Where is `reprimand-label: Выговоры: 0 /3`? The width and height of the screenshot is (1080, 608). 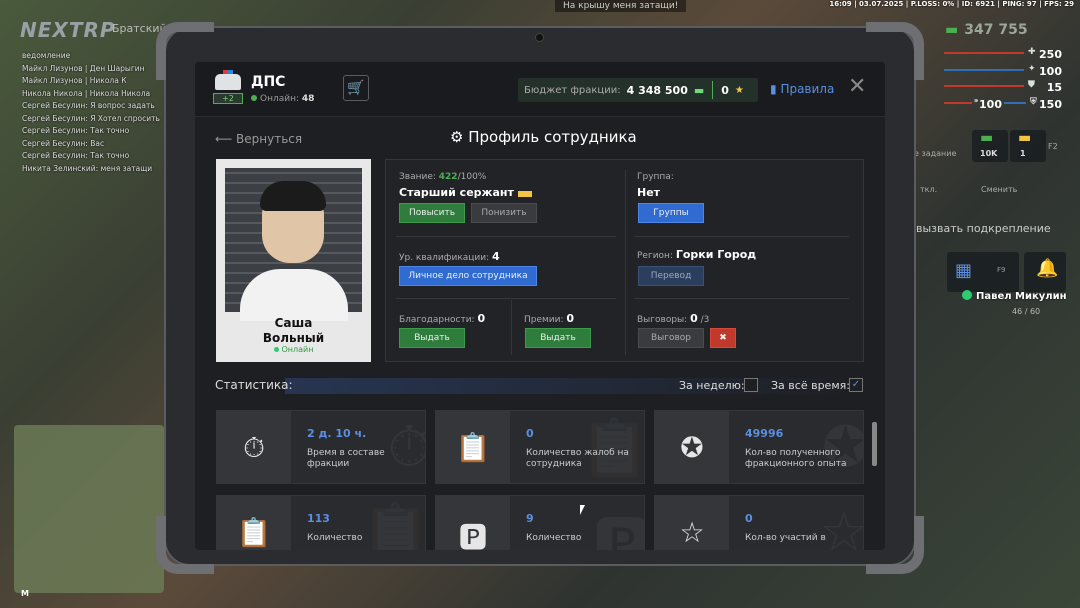 reprimand-label: Выговоры: 0 /3 is located at coordinates (673, 318).